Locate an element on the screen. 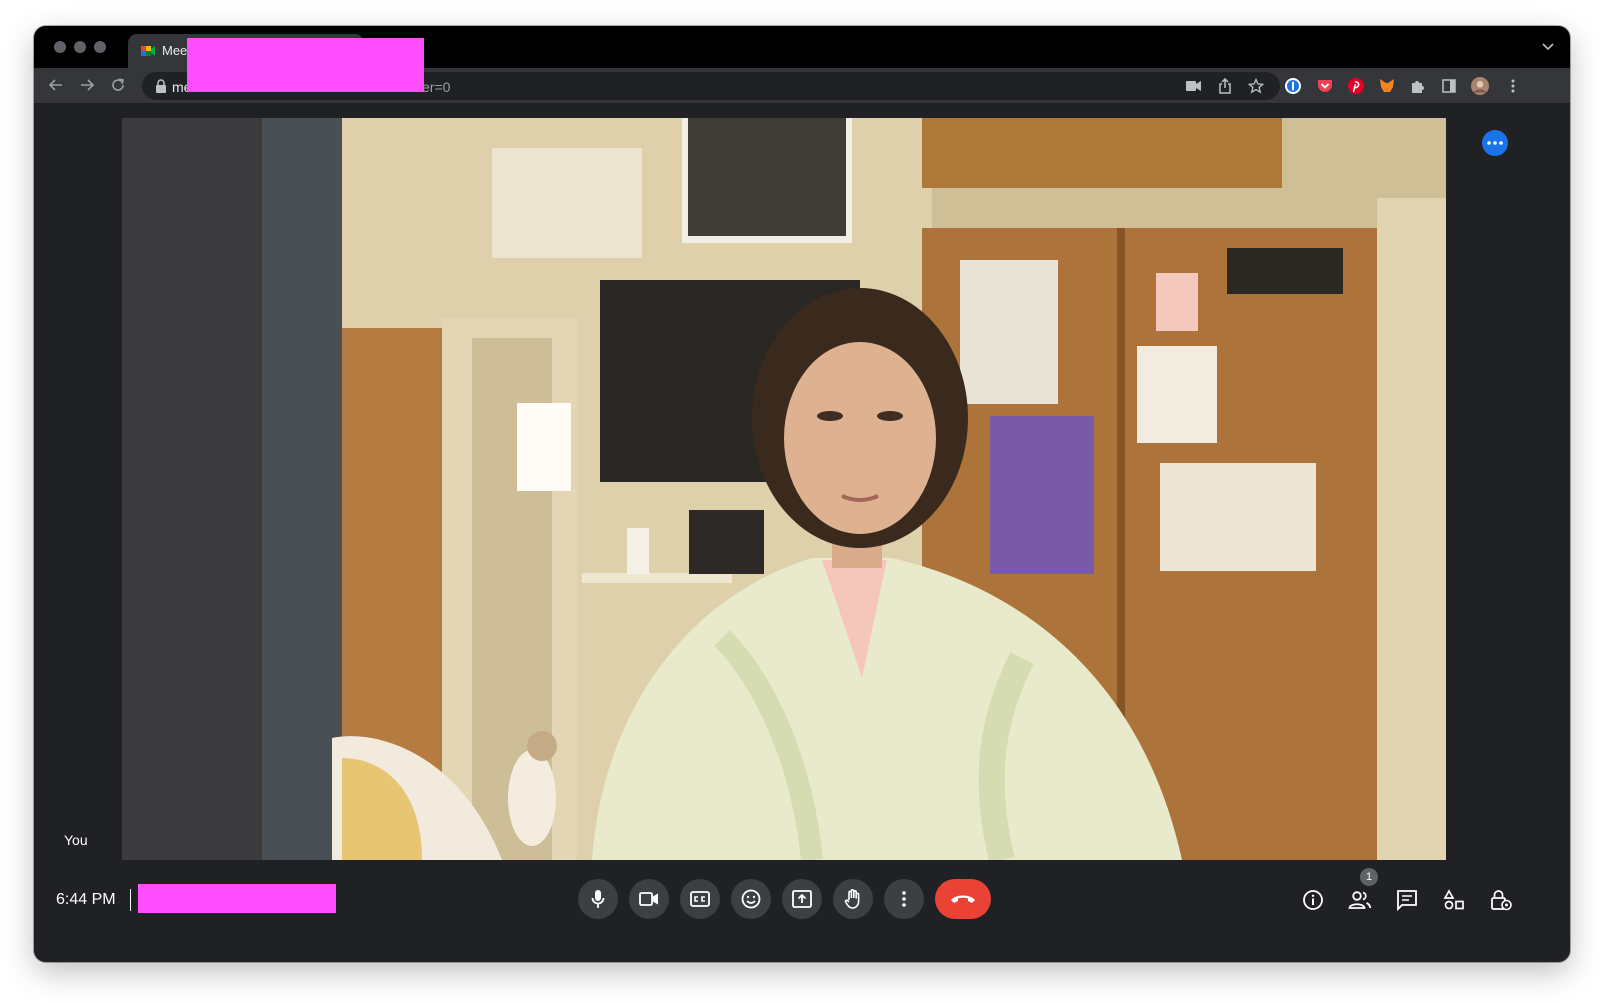 Image resolution: width=1604 pixels, height=1003 pixels. host-controls-icon is located at coordinates (1501, 900).